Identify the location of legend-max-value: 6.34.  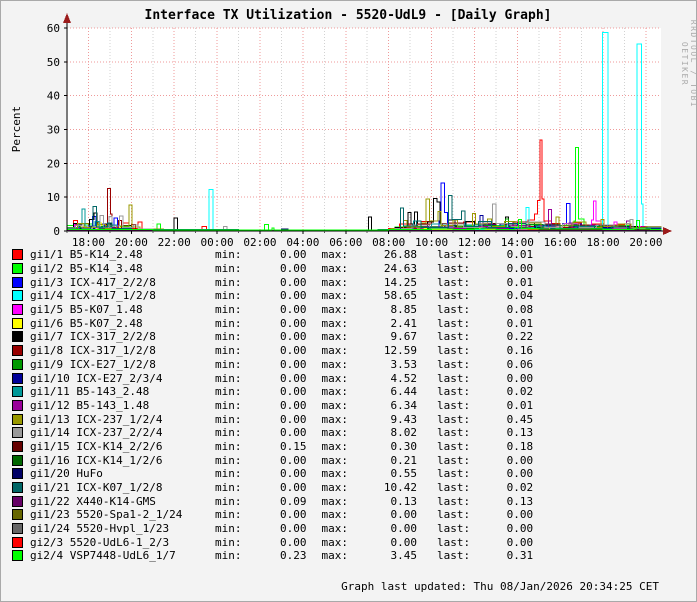
(404, 405).